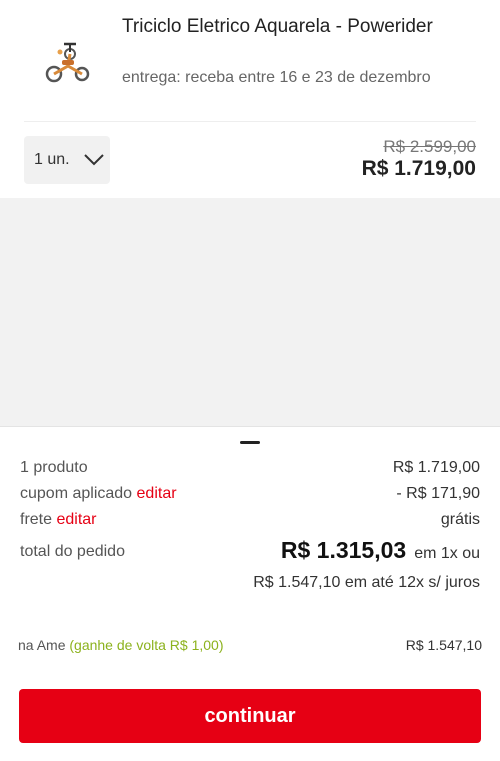 Image resolution: width=500 pixels, height=761 pixels. What do you see at coordinates (250, 468) in the screenshot?
I see `products-row: 1 produto R$ 1.719,00` at bounding box center [250, 468].